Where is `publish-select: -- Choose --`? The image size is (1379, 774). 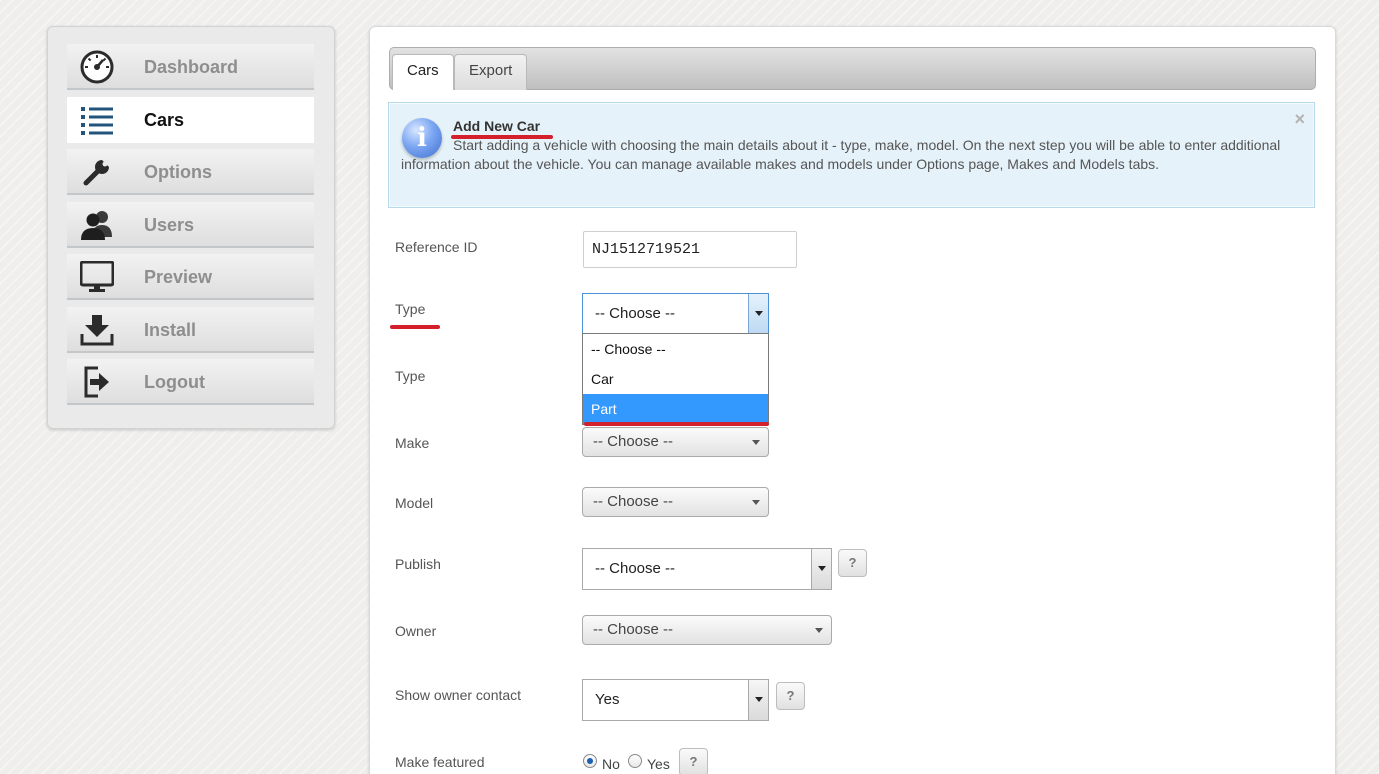 publish-select: -- Choose -- is located at coordinates (707, 569).